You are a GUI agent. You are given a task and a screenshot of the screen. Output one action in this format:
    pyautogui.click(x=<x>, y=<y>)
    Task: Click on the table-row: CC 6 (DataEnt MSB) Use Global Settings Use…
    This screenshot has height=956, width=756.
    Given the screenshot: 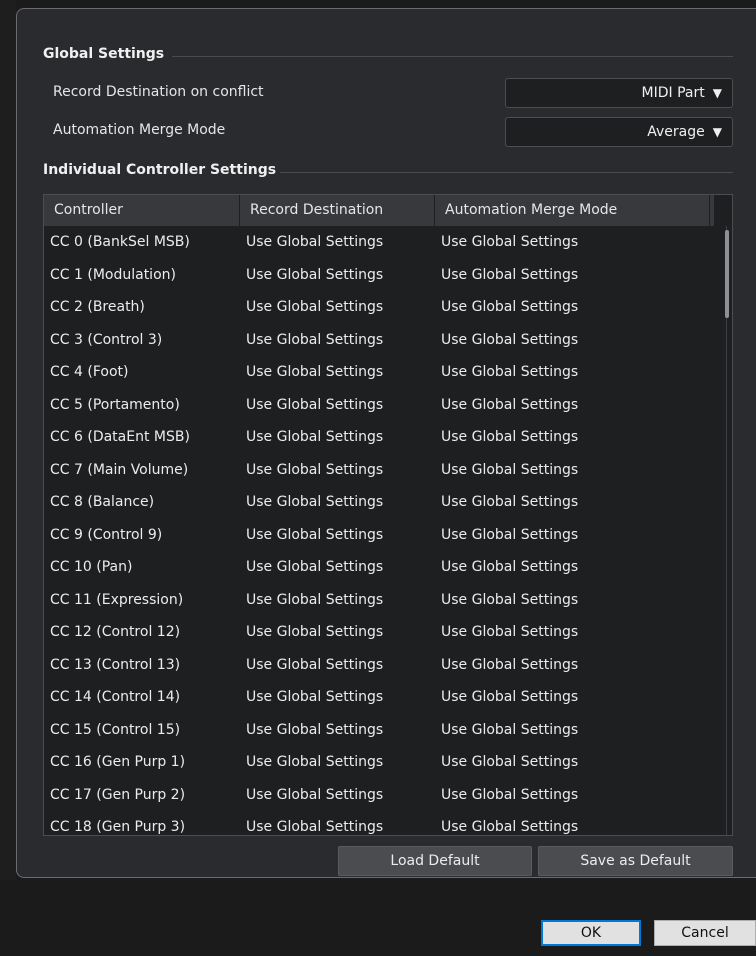 What is the action you would take?
    pyautogui.click(x=382, y=437)
    